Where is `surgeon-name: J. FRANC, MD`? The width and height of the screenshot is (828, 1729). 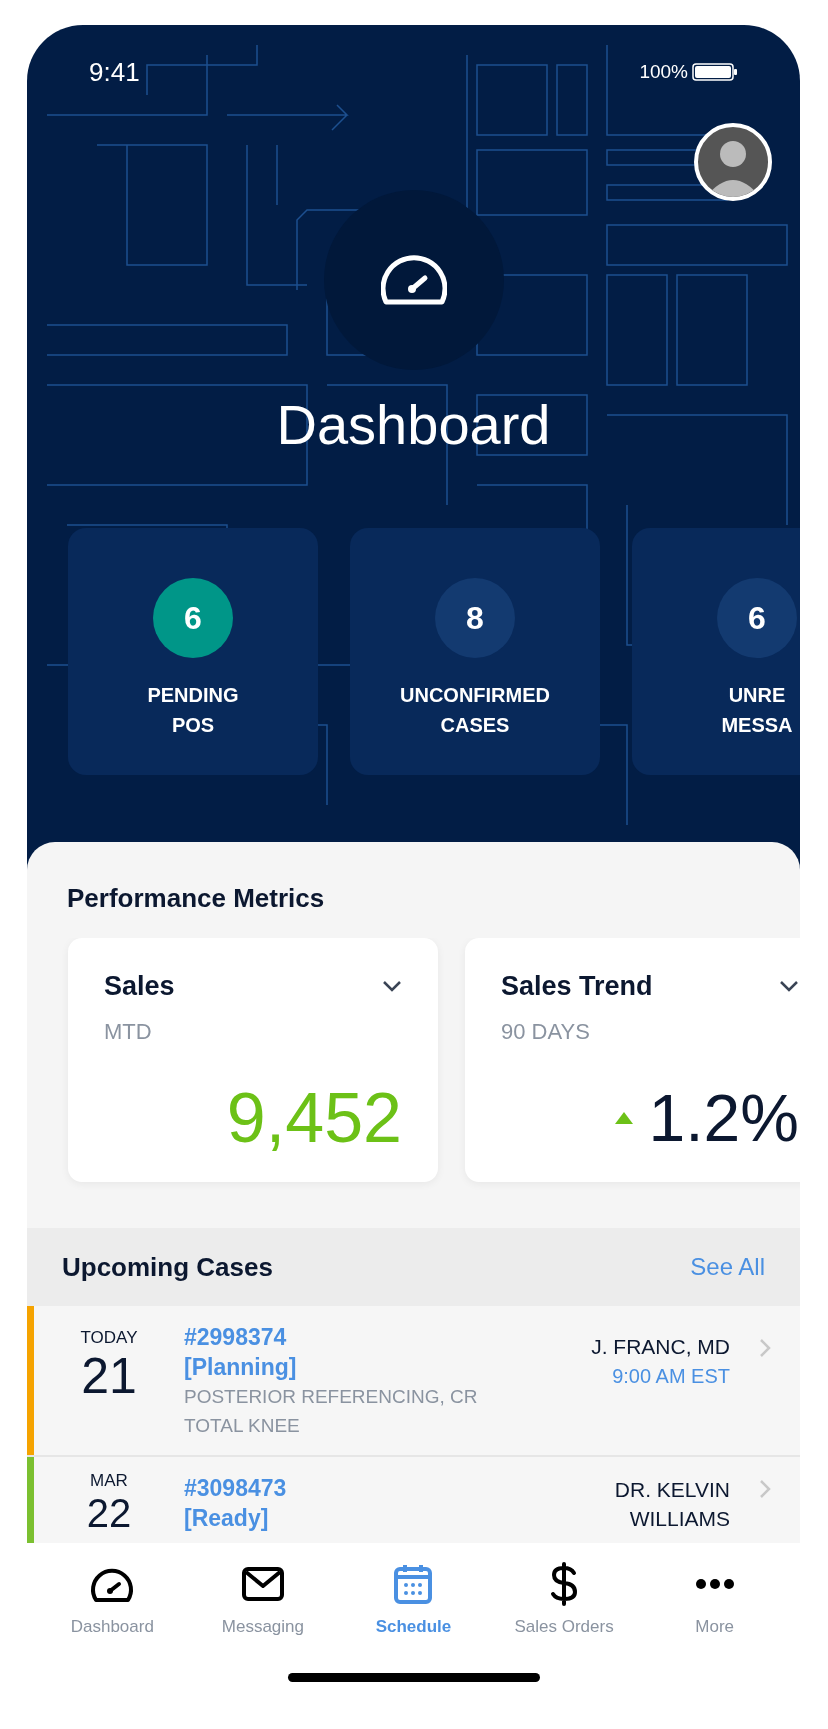
surgeon-name: J. FRANC, MD is located at coordinates (660, 1347).